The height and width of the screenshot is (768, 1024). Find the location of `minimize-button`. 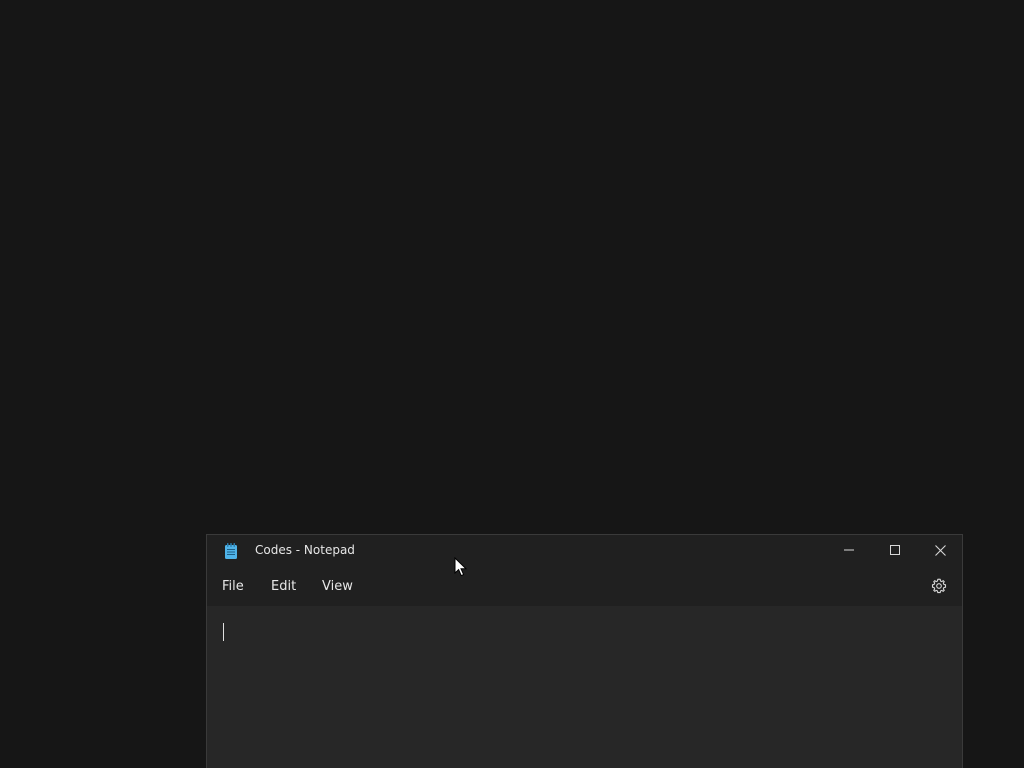

minimize-button is located at coordinates (849, 550).